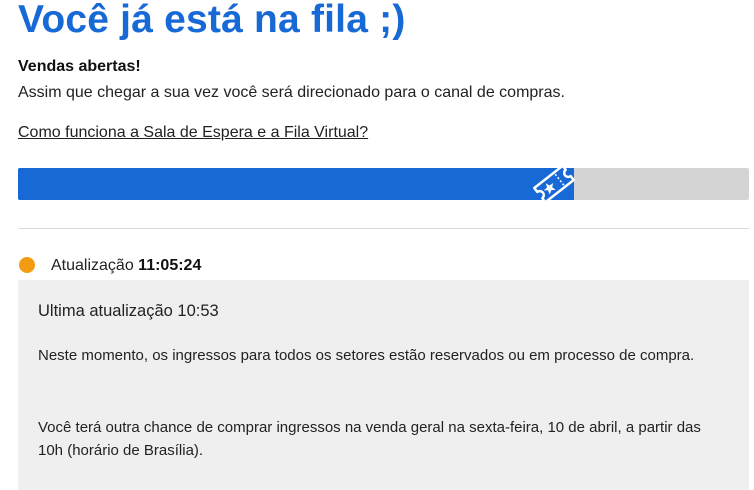 Image resolution: width=754 pixels, height=490 pixels. Describe the element at coordinates (553, 184) in the screenshot. I see `ticket-icon` at that location.